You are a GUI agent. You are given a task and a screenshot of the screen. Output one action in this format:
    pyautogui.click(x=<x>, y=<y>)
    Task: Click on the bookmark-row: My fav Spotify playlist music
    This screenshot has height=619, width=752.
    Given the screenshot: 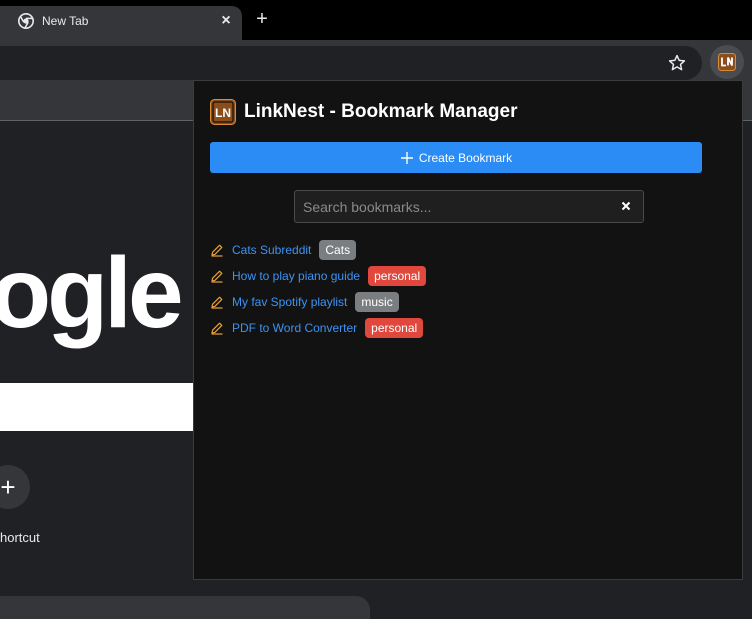 What is the action you would take?
    pyautogui.click(x=460, y=302)
    